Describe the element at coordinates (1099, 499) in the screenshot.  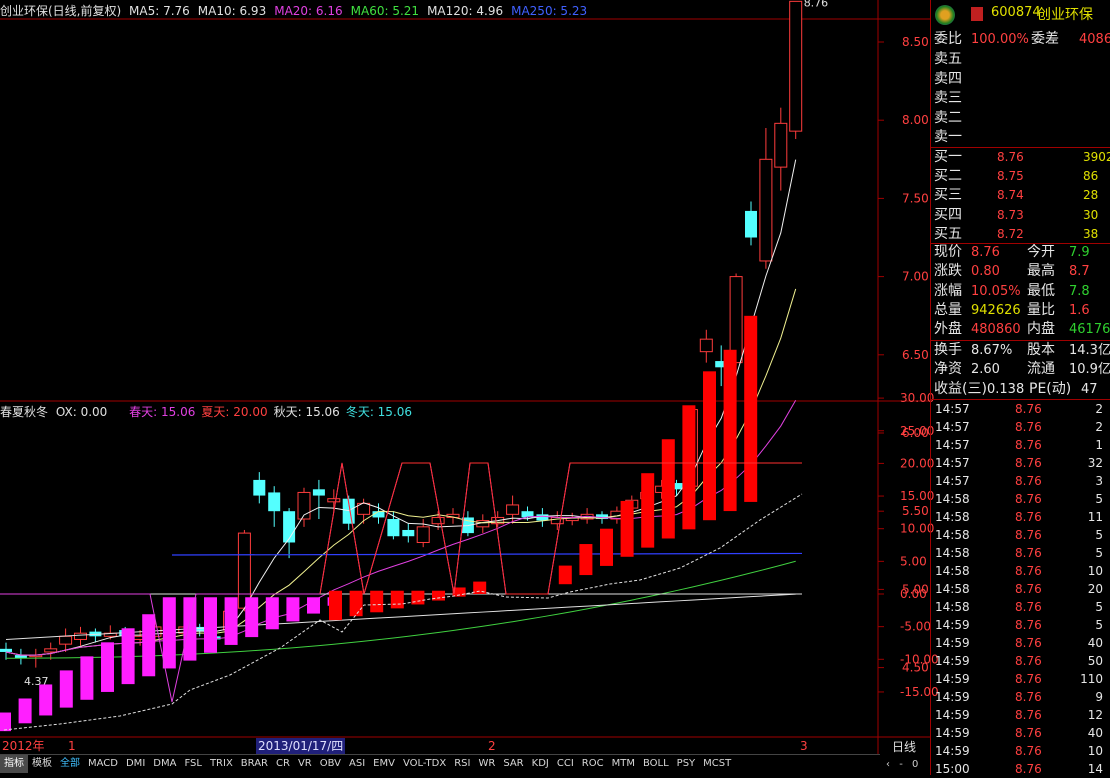
I see `tick-volume: 5` at that location.